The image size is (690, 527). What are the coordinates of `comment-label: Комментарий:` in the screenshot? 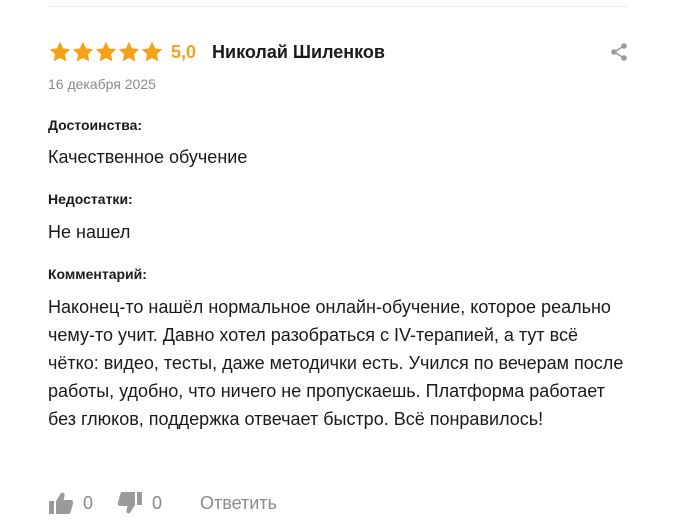 It's located at (97, 274).